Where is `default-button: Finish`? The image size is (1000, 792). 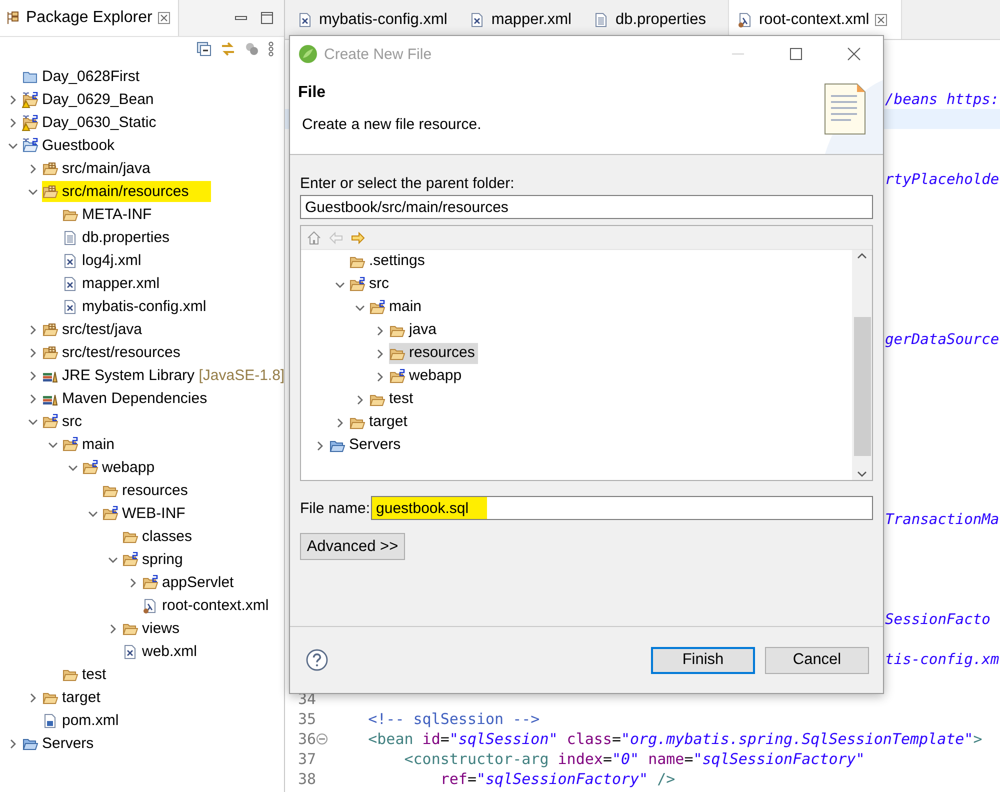 default-button: Finish is located at coordinates (703, 660).